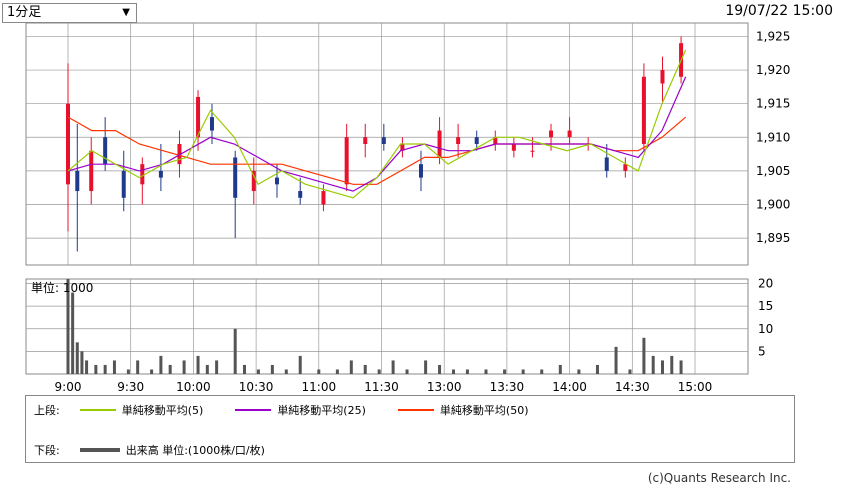  Describe the element at coordinates (130, 387) in the screenshot. I see `time-tick-label: 9:30` at that location.